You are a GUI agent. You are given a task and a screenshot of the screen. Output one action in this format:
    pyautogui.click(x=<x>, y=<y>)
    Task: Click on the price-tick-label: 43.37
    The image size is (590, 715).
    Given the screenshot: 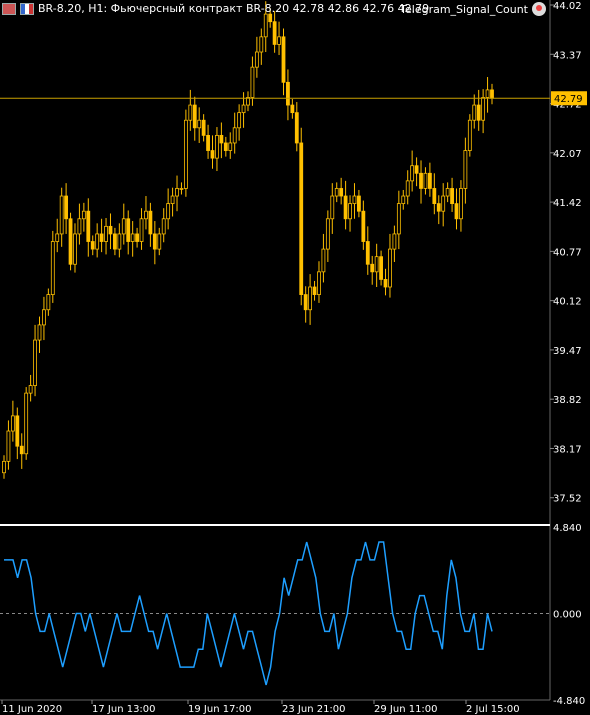 What is the action you would take?
    pyautogui.click(x=567, y=55)
    